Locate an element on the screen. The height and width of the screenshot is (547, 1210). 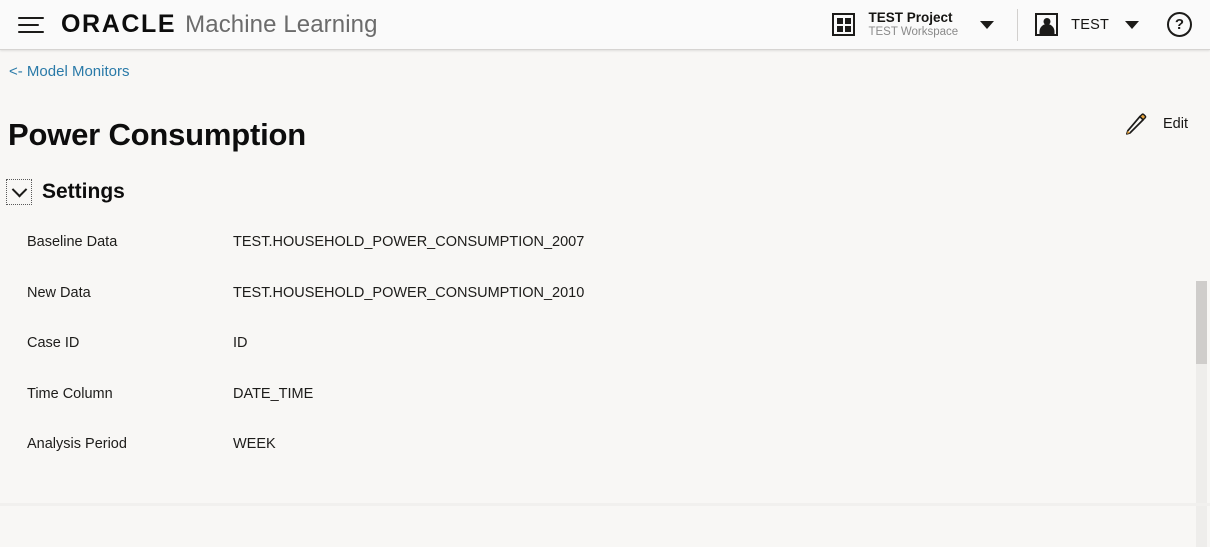
project-switcher: TEST Project TEST Workspace is located at coordinates (914, 25).